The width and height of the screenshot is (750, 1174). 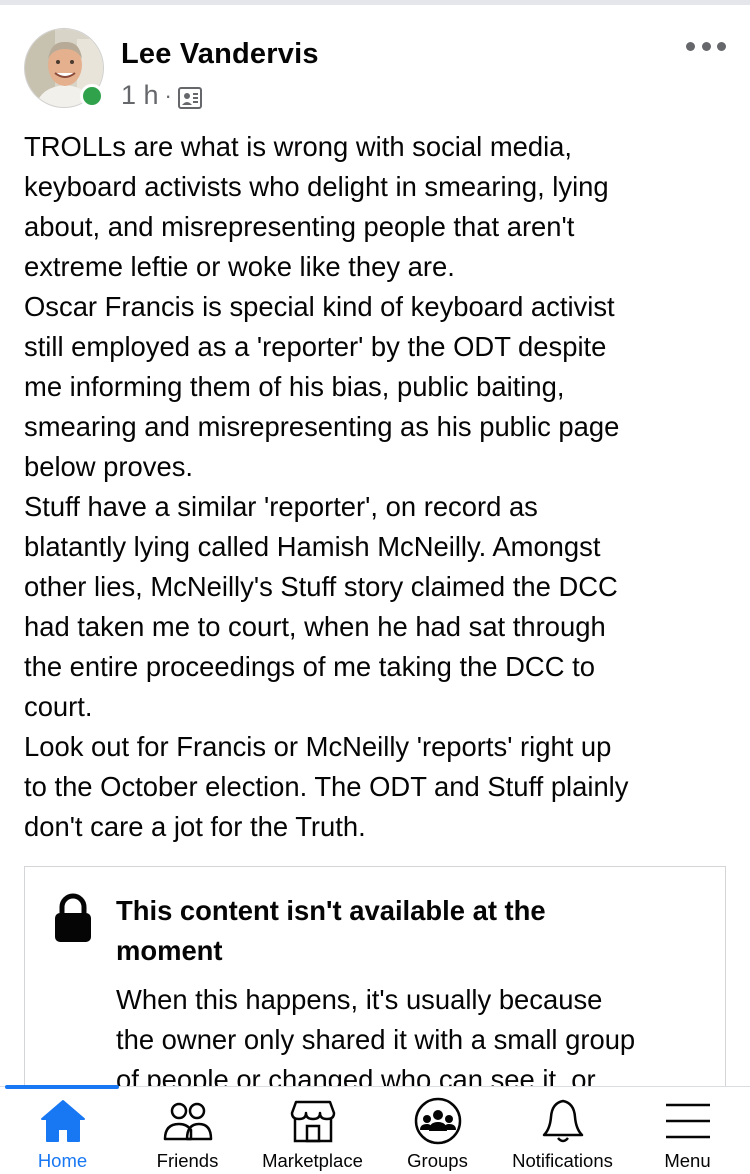 What do you see at coordinates (312, 1160) in the screenshot?
I see `tab-label: Marketplace` at bounding box center [312, 1160].